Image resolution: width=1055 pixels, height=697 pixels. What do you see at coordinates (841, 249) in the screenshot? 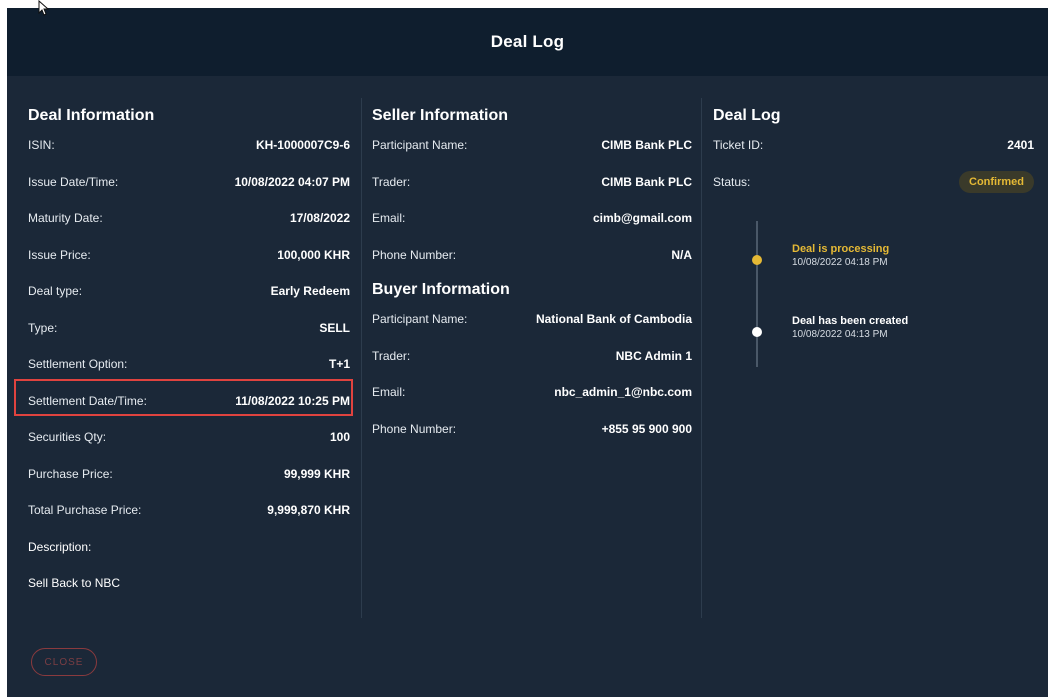
I see `timeline-title: Deal is processing` at bounding box center [841, 249].